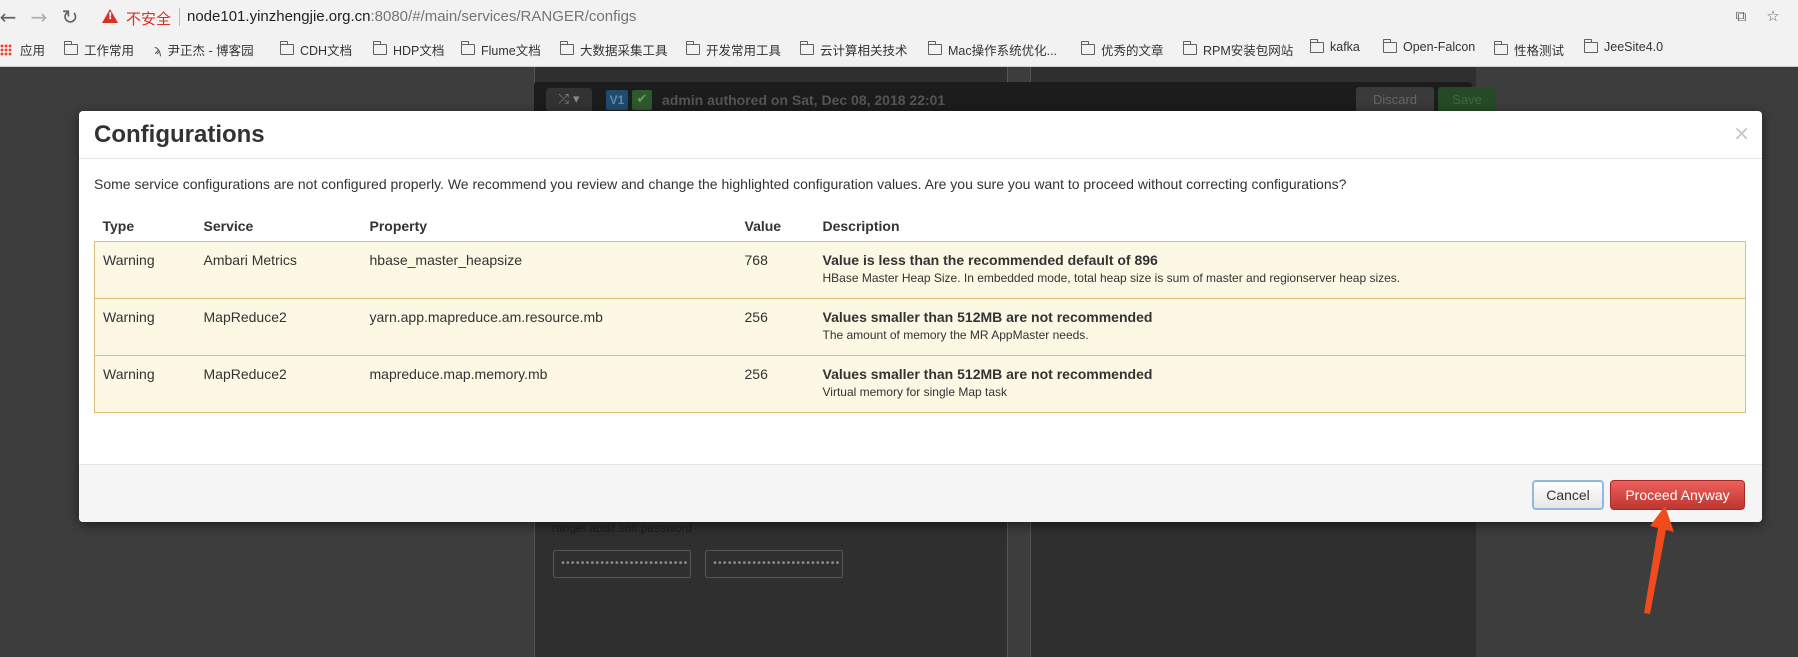  What do you see at coordinates (1659, 560) in the screenshot?
I see `annotation-arrow-icon` at bounding box center [1659, 560].